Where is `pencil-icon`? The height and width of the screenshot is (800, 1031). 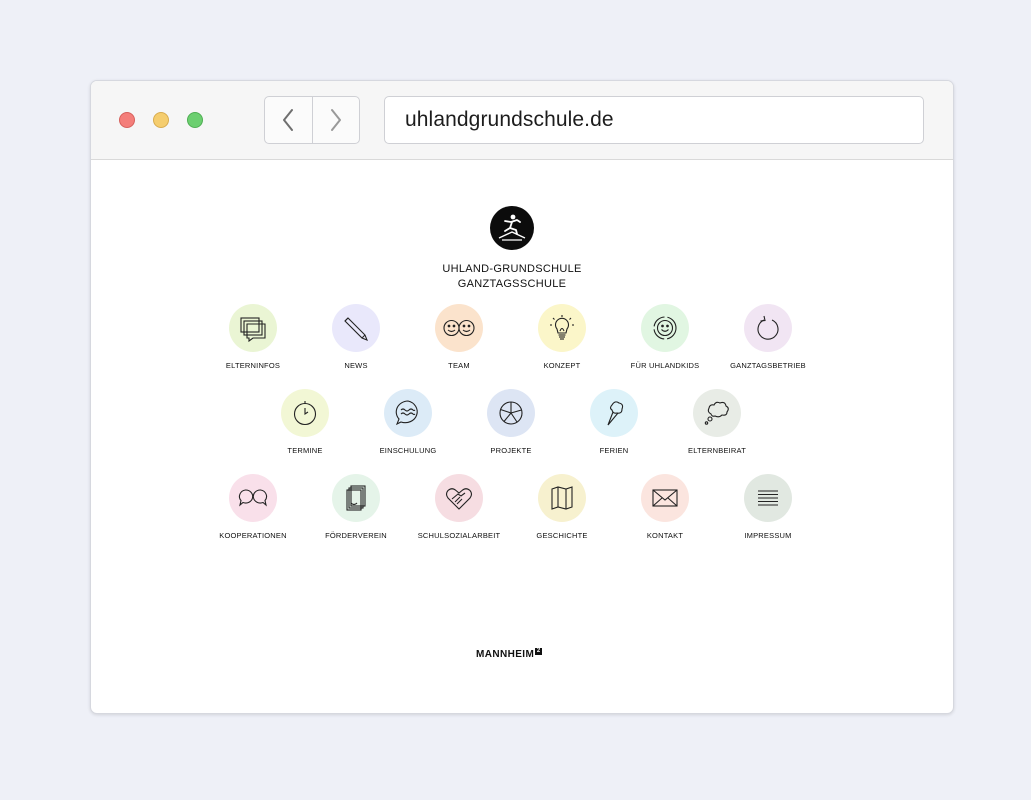 pencil-icon is located at coordinates (356, 329).